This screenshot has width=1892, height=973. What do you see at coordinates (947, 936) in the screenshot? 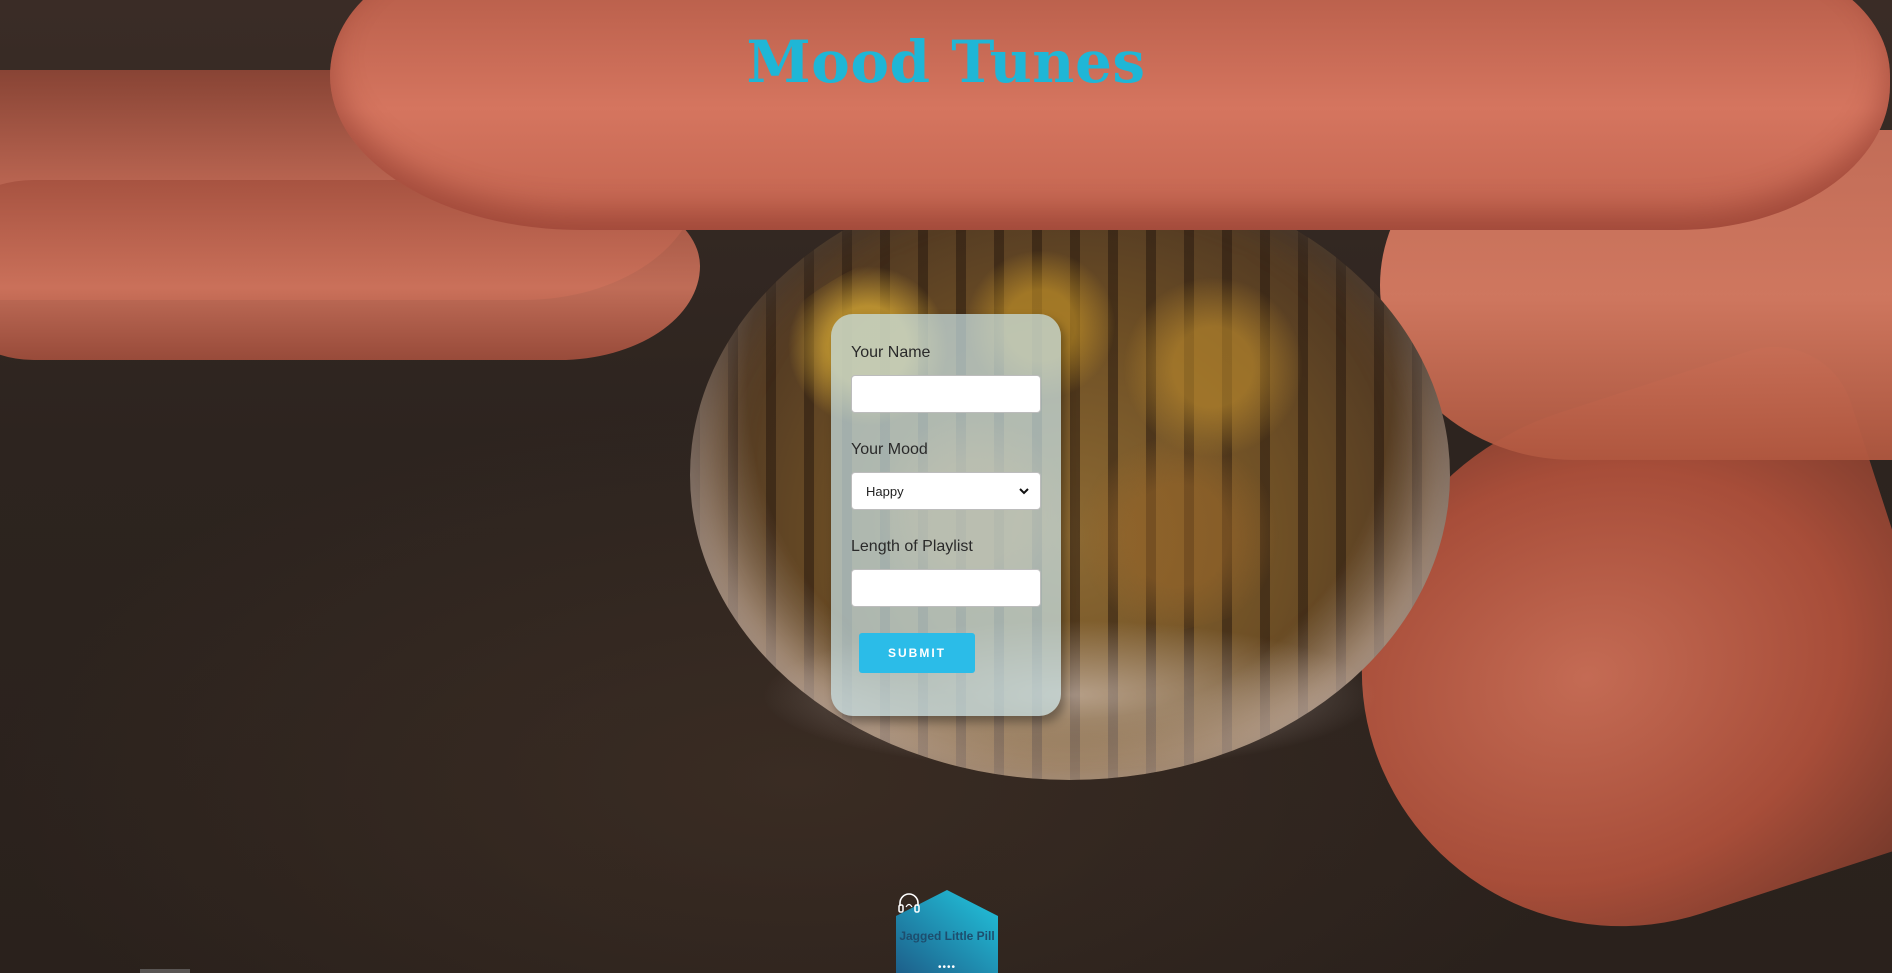
I see `badge-title: Jagged Little Pill` at bounding box center [947, 936].